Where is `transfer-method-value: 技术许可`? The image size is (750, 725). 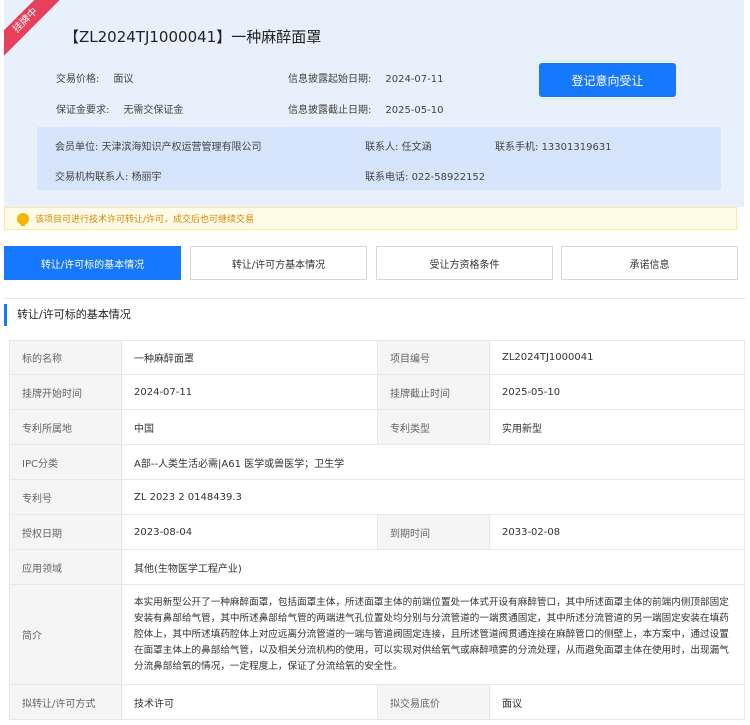
transfer-method-value: 技术许可 is located at coordinates (249, 702).